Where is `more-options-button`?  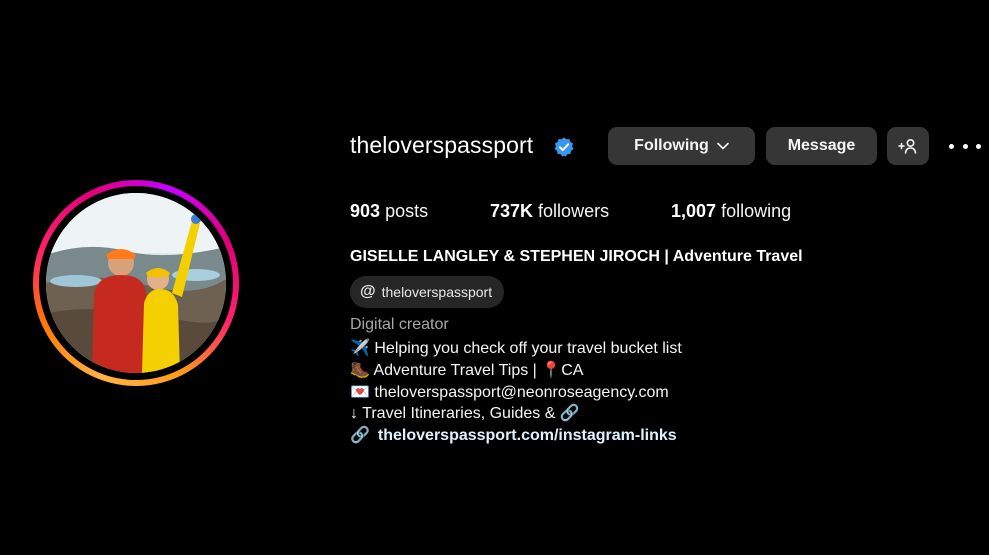 more-options-button is located at coordinates (965, 146).